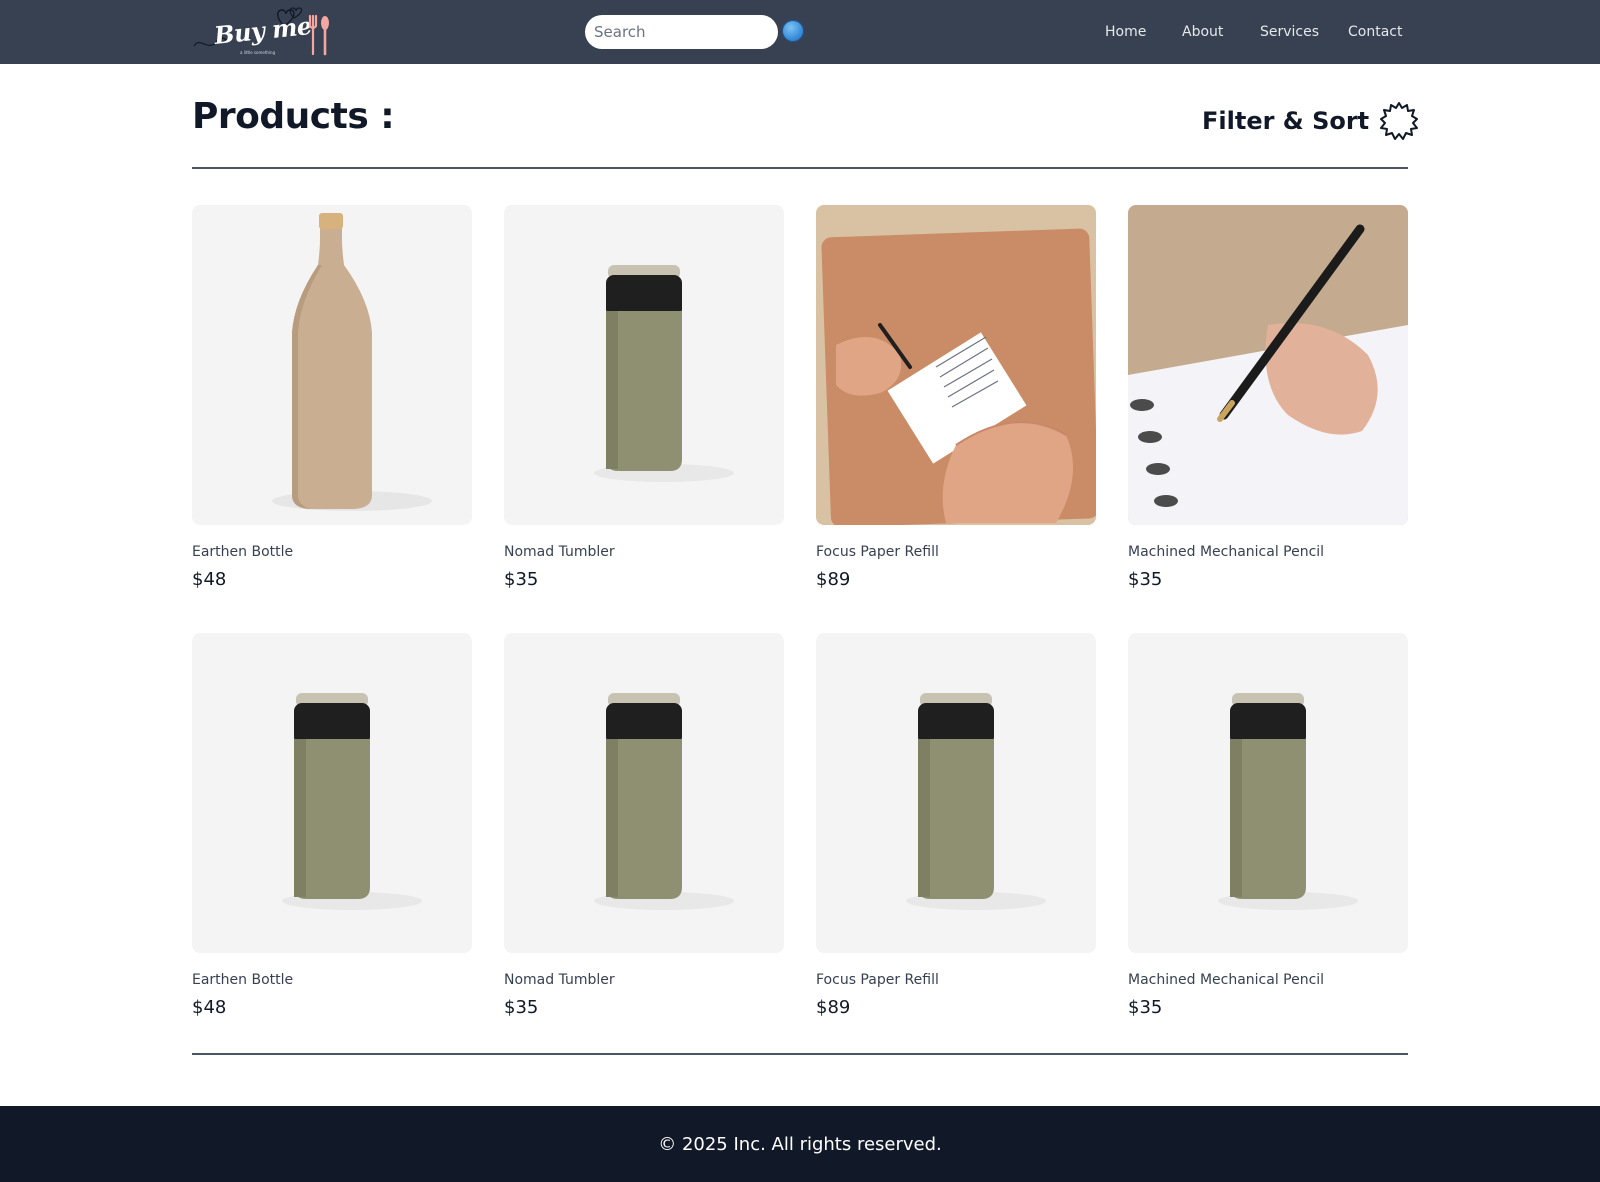 Image resolution: width=1600 pixels, height=1182 pixels. Describe the element at coordinates (793, 31) in the screenshot. I see `search-button` at that location.